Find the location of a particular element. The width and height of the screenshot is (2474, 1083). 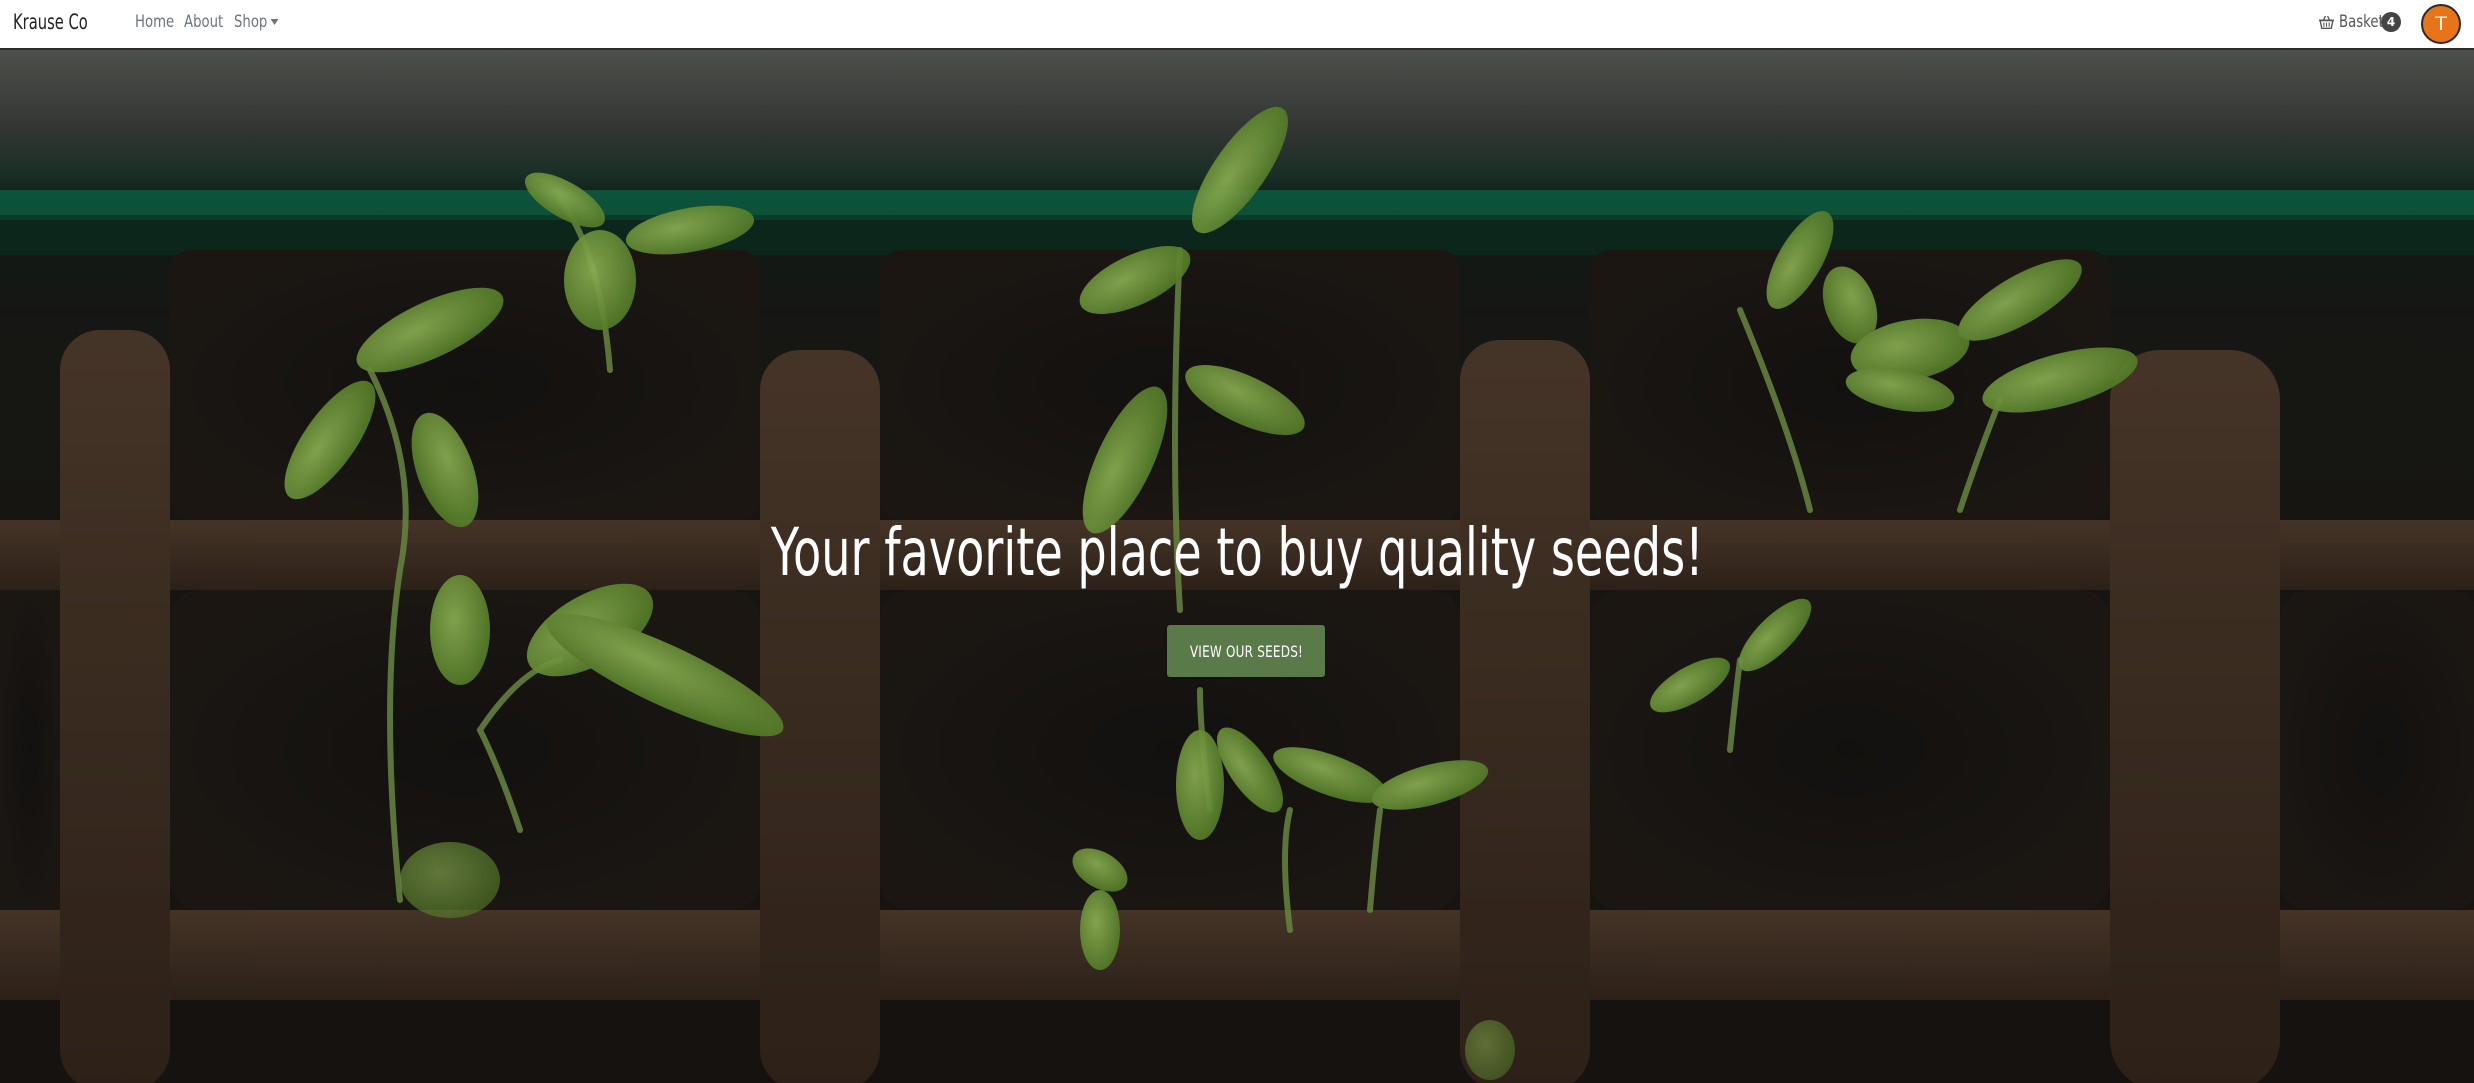

basket-label: Basket is located at coordinates (2361, 22).